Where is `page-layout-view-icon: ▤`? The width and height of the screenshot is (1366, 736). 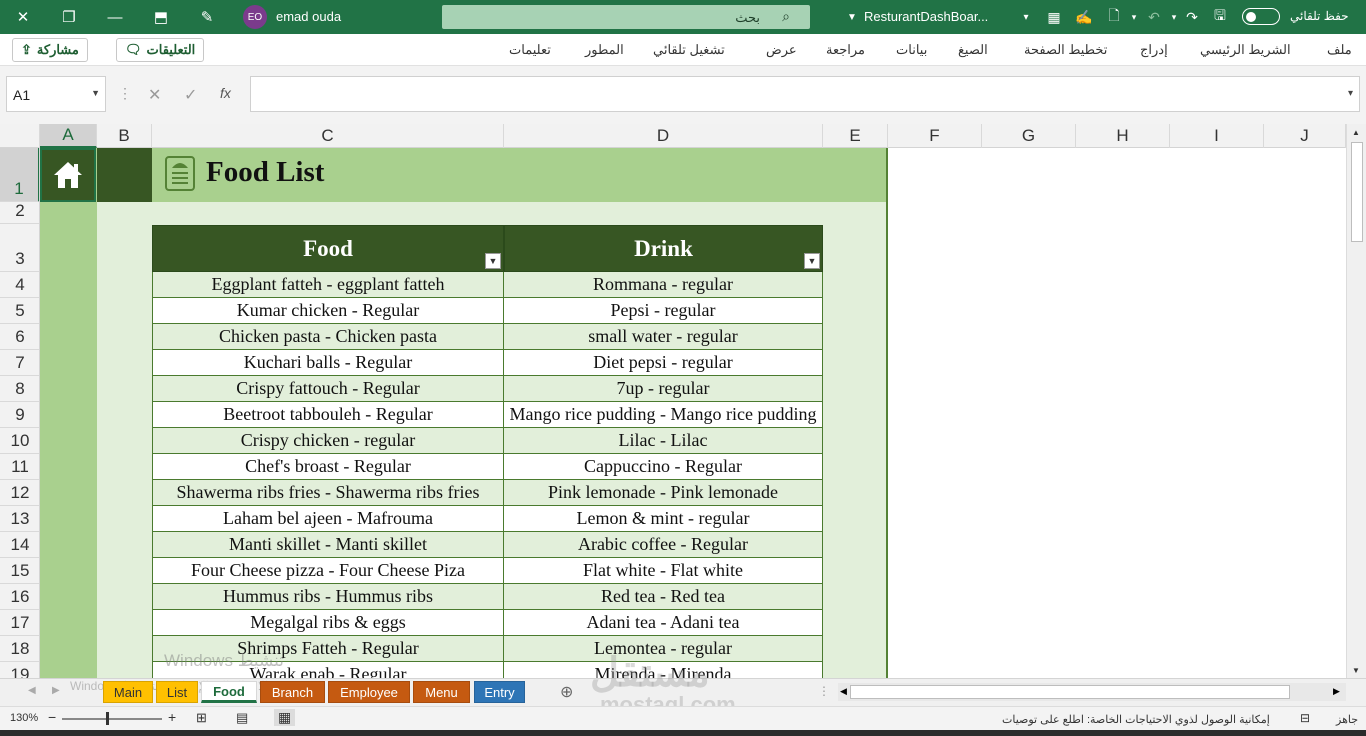 page-layout-view-icon: ▤ is located at coordinates (242, 718).